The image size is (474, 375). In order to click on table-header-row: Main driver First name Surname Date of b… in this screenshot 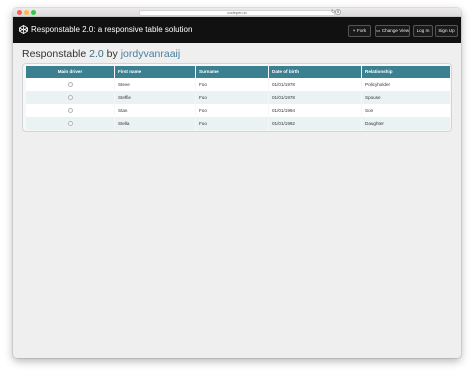, I will do `click(238, 72)`.